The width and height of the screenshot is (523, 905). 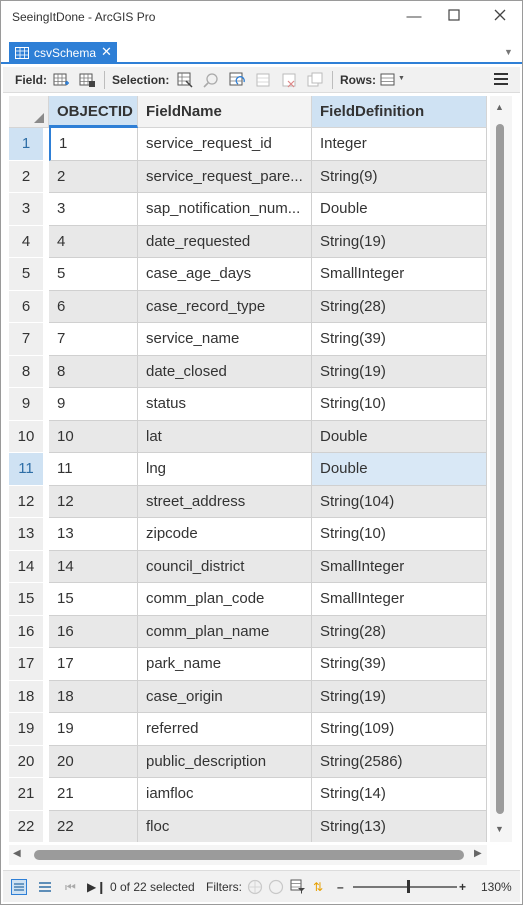 What do you see at coordinates (289, 80) in the screenshot?
I see `delete-selected-icon` at bounding box center [289, 80].